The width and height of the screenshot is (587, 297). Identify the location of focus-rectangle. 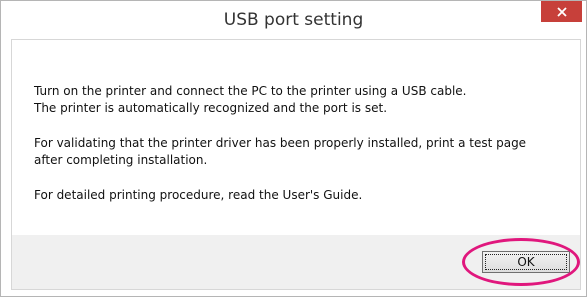
(526, 262).